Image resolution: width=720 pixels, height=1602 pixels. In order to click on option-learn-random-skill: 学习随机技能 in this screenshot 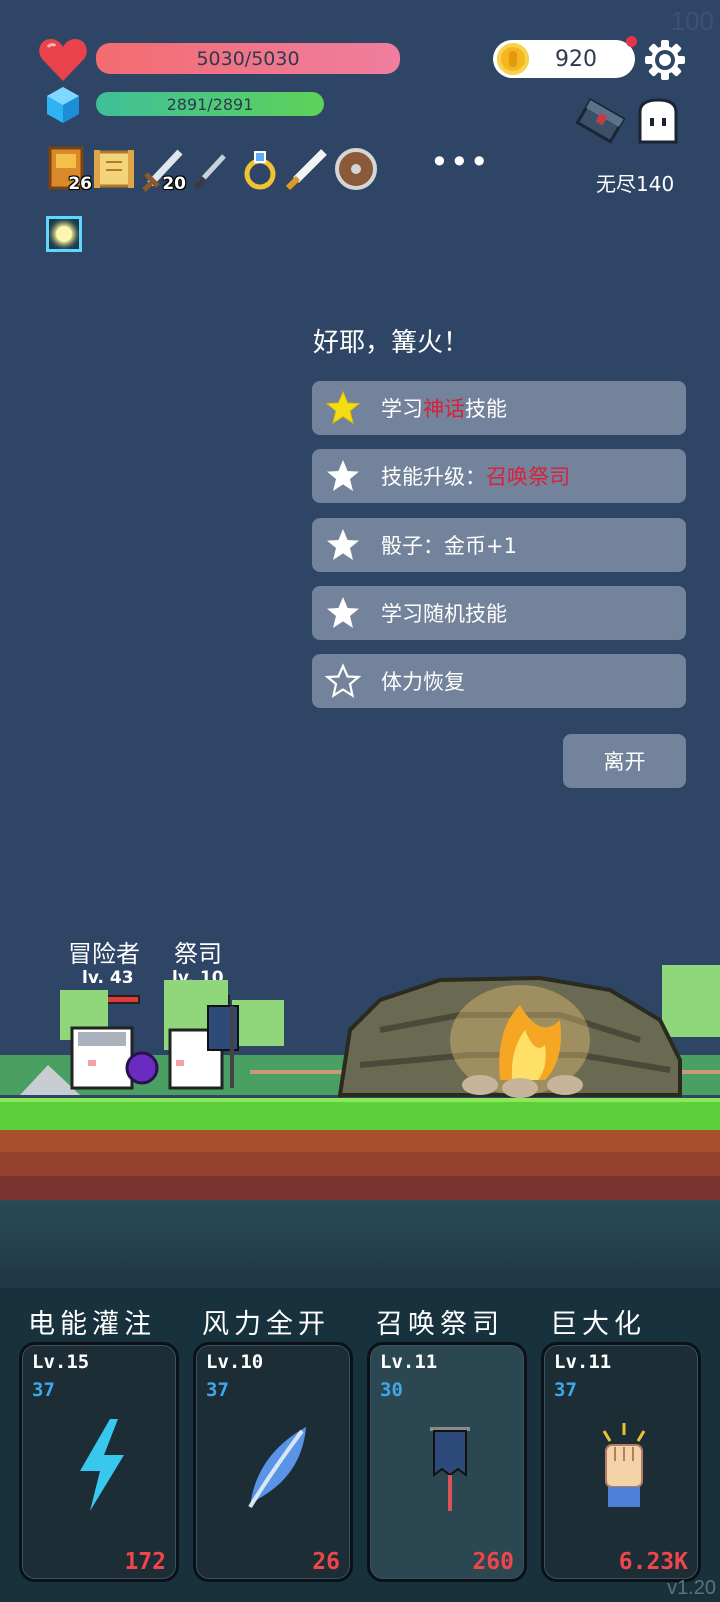, I will do `click(499, 613)`.